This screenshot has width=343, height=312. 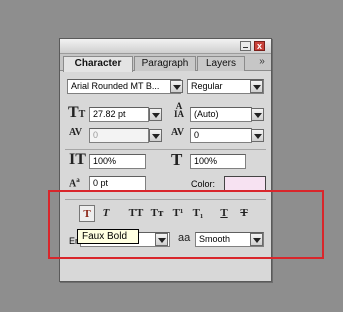 I want to click on font-size-icon: TT, so click(x=77, y=112).